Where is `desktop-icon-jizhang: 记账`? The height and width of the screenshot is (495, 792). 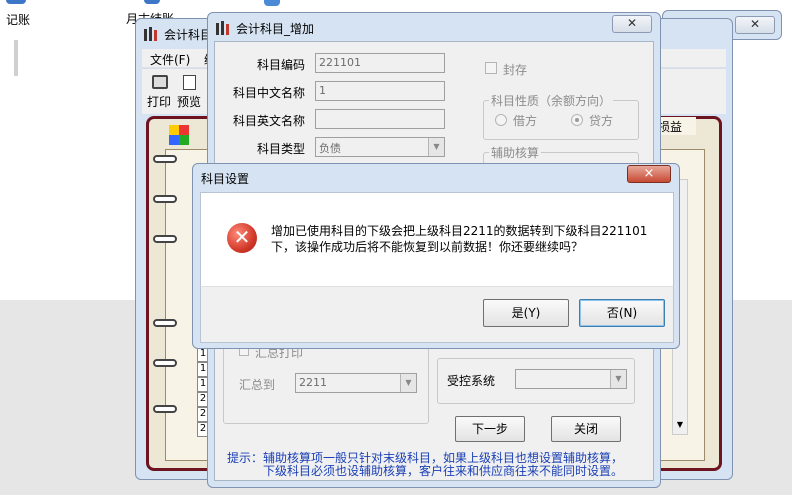 desktop-icon-jizhang: 记账 is located at coordinates (20, 14).